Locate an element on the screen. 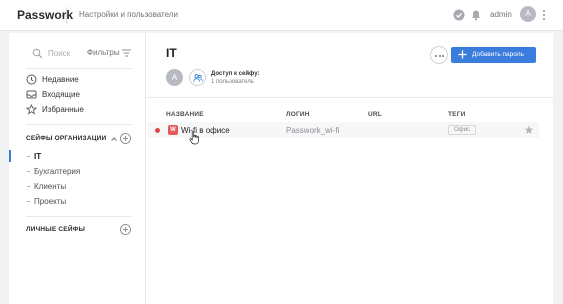  org-vaults-title: СЕЙФЫ ОРГАНИЗАЦИИ is located at coordinates (66, 138).